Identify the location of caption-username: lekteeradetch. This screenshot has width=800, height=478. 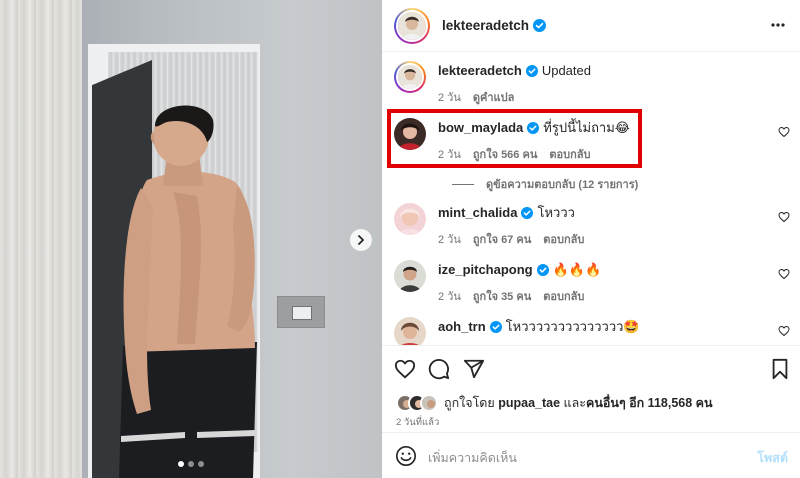
(480, 70).